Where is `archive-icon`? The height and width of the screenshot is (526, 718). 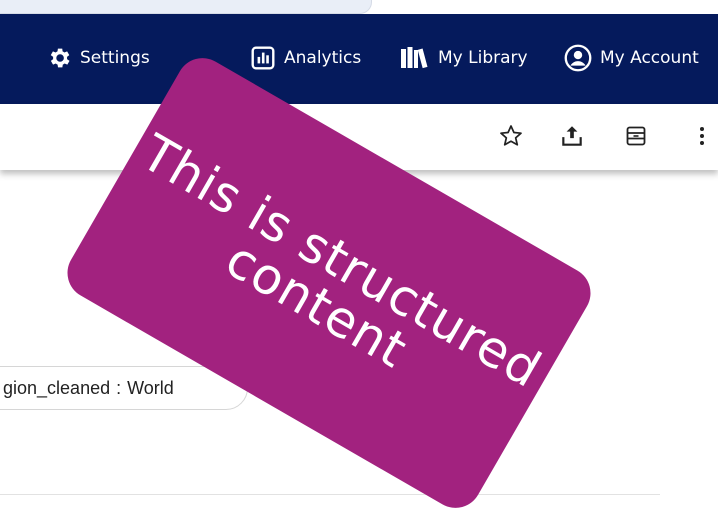
archive-icon is located at coordinates (636, 138).